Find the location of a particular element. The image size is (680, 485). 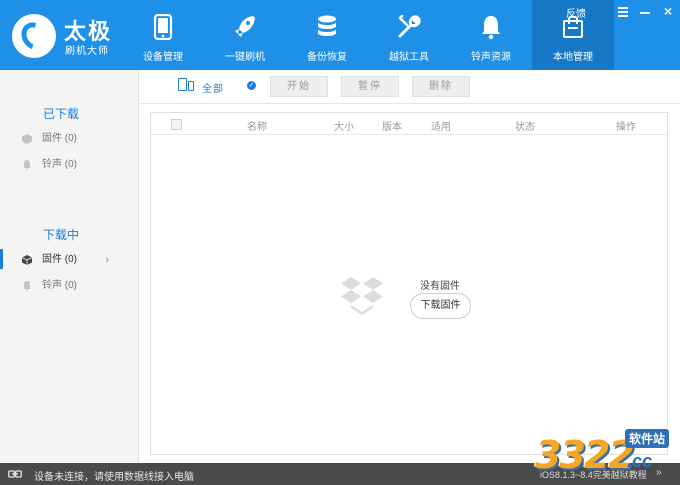

rocket-icon is located at coordinates (245, 26).